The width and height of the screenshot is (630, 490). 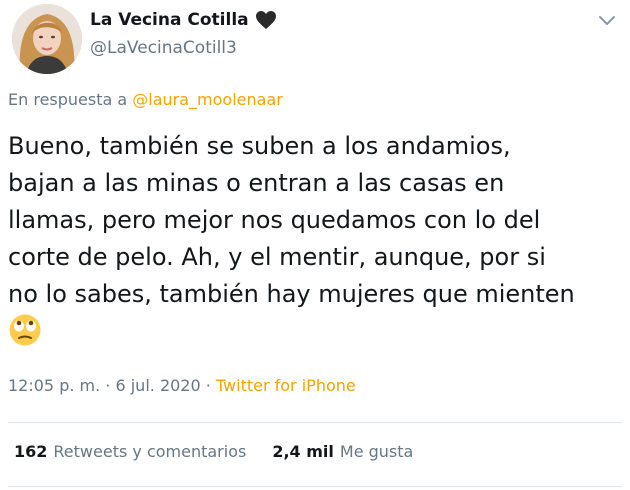 I want to click on retweets-stat: 162 Retweets y comentarios, so click(x=130, y=451).